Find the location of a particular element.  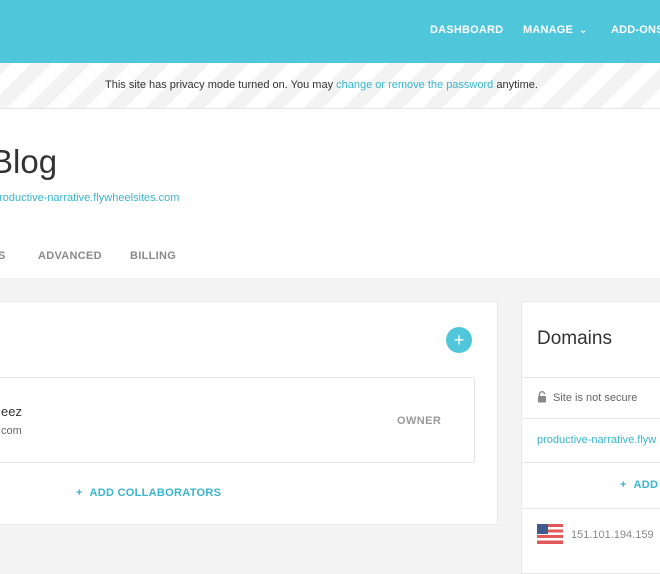

collaborator-row: eez com OWNER is located at coordinates (237, 420).